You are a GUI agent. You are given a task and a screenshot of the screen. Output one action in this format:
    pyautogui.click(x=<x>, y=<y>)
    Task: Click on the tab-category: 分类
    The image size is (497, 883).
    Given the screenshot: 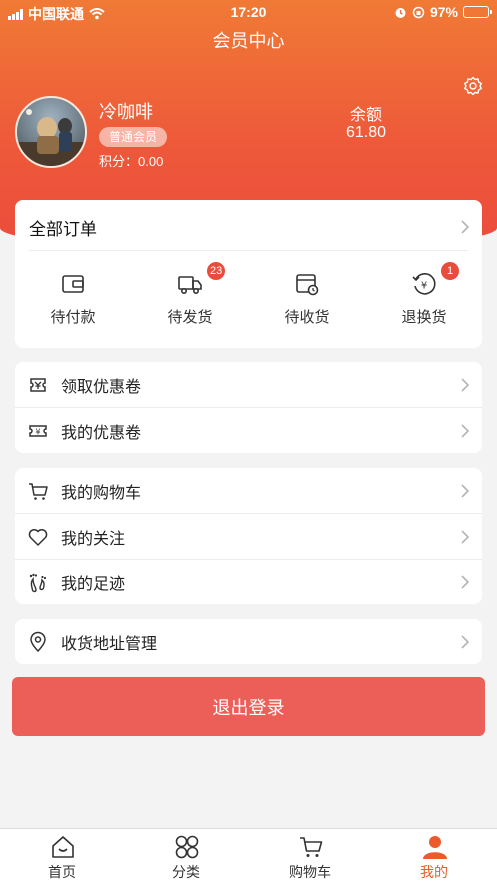 What is the action you would take?
    pyautogui.click(x=186, y=856)
    